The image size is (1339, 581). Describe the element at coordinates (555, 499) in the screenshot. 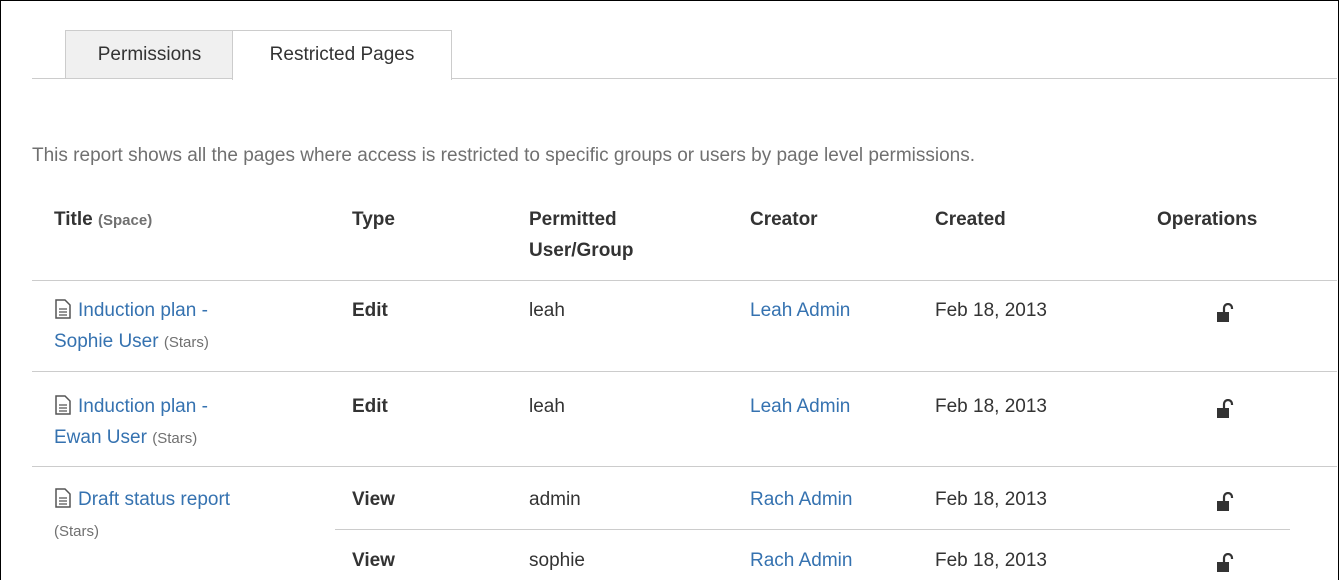

I see `permitted-user: admin` at that location.